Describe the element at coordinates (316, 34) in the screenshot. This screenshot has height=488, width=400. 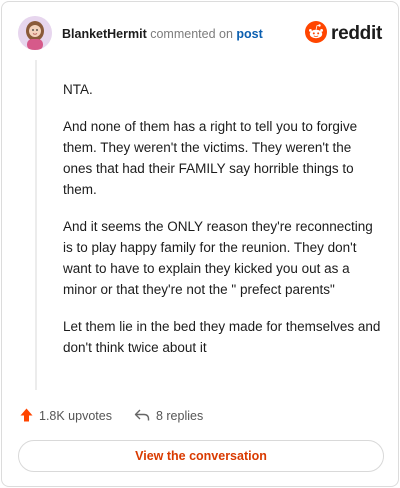
I see `reddit-snoo-icon` at that location.